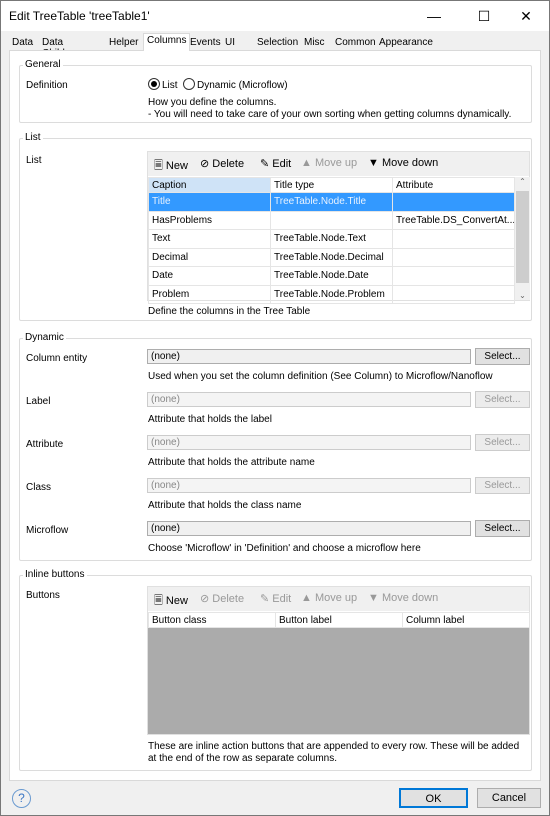  Describe the element at coordinates (434, 16) in the screenshot. I see `minimize-icon: —` at that location.